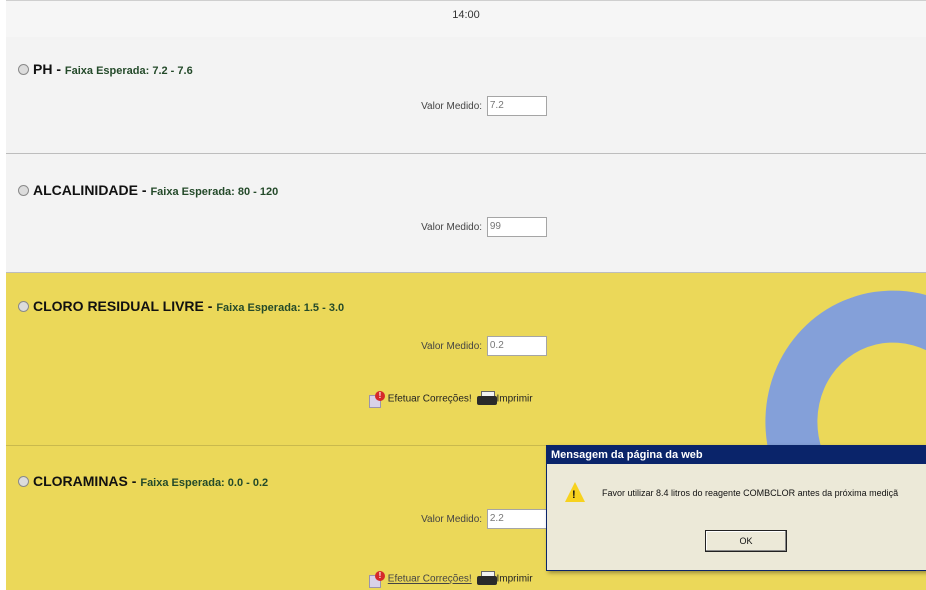 The width and height of the screenshot is (926, 590). Describe the element at coordinates (214, 192) in the screenshot. I see `expected-range: Faixa Esperada: 80 - 120` at that location.